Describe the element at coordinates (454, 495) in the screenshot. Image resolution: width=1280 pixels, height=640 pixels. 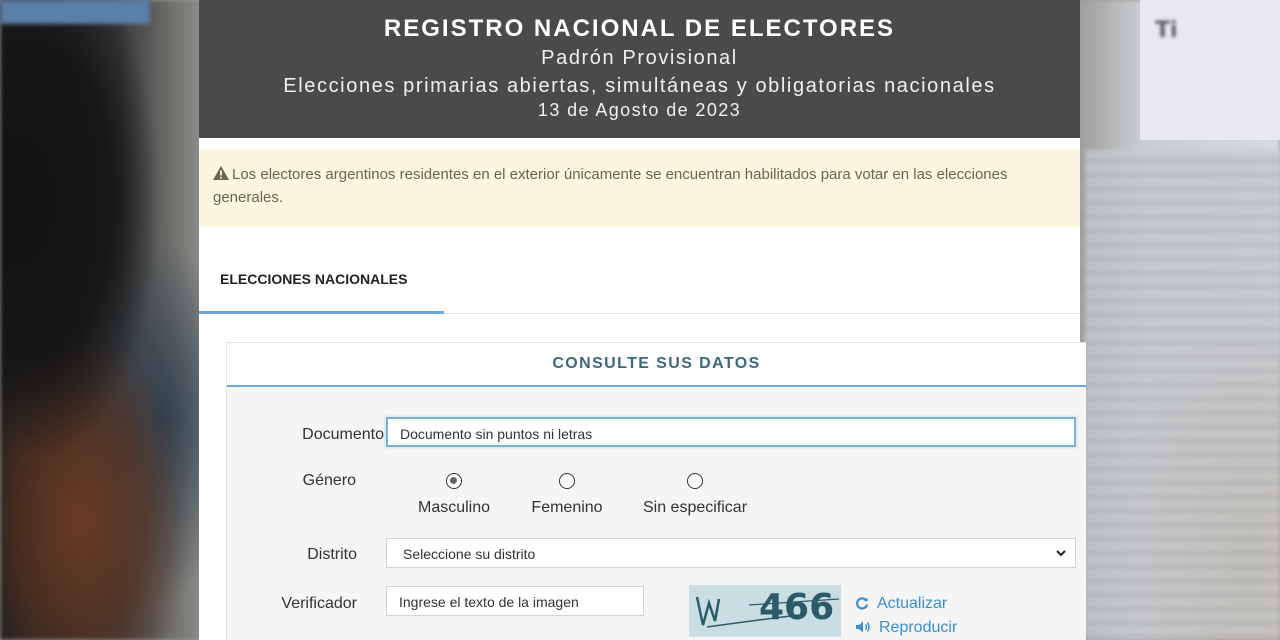
I see `radio-masculino: Masculino` at that location.